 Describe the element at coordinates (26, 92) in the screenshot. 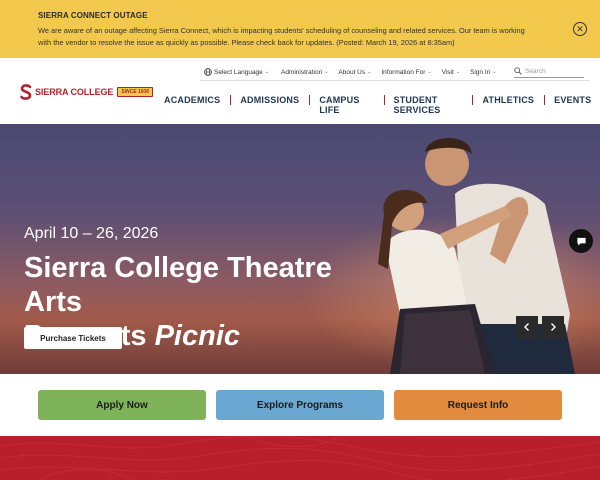

I see `logo-s-icon` at that location.